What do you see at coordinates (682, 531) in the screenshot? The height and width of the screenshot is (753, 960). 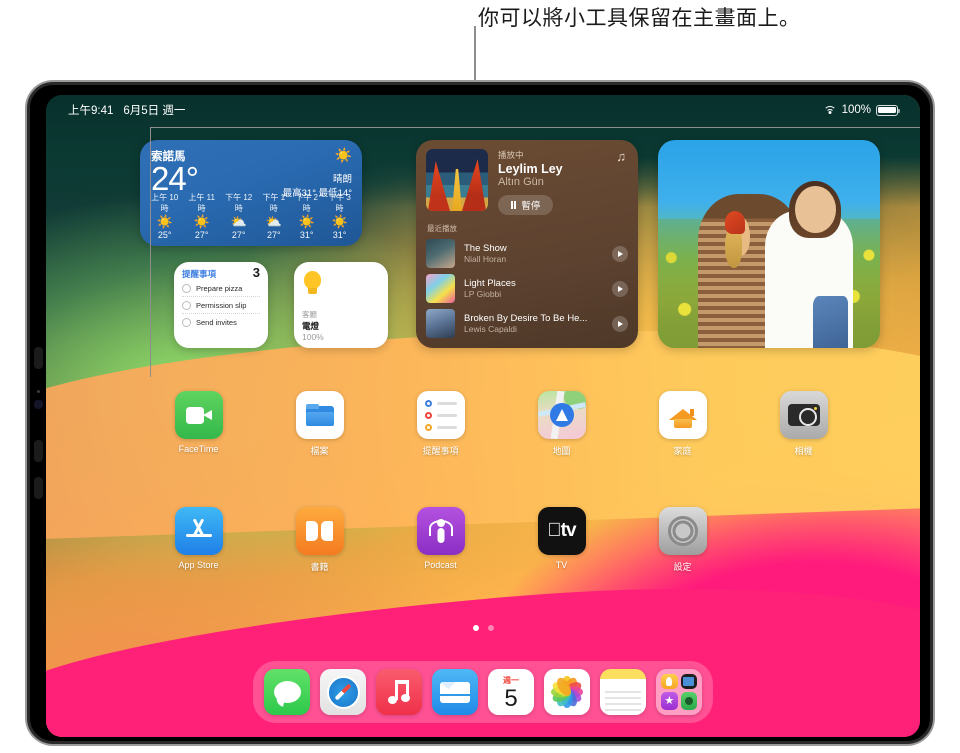 I see `settings-icon` at bounding box center [682, 531].